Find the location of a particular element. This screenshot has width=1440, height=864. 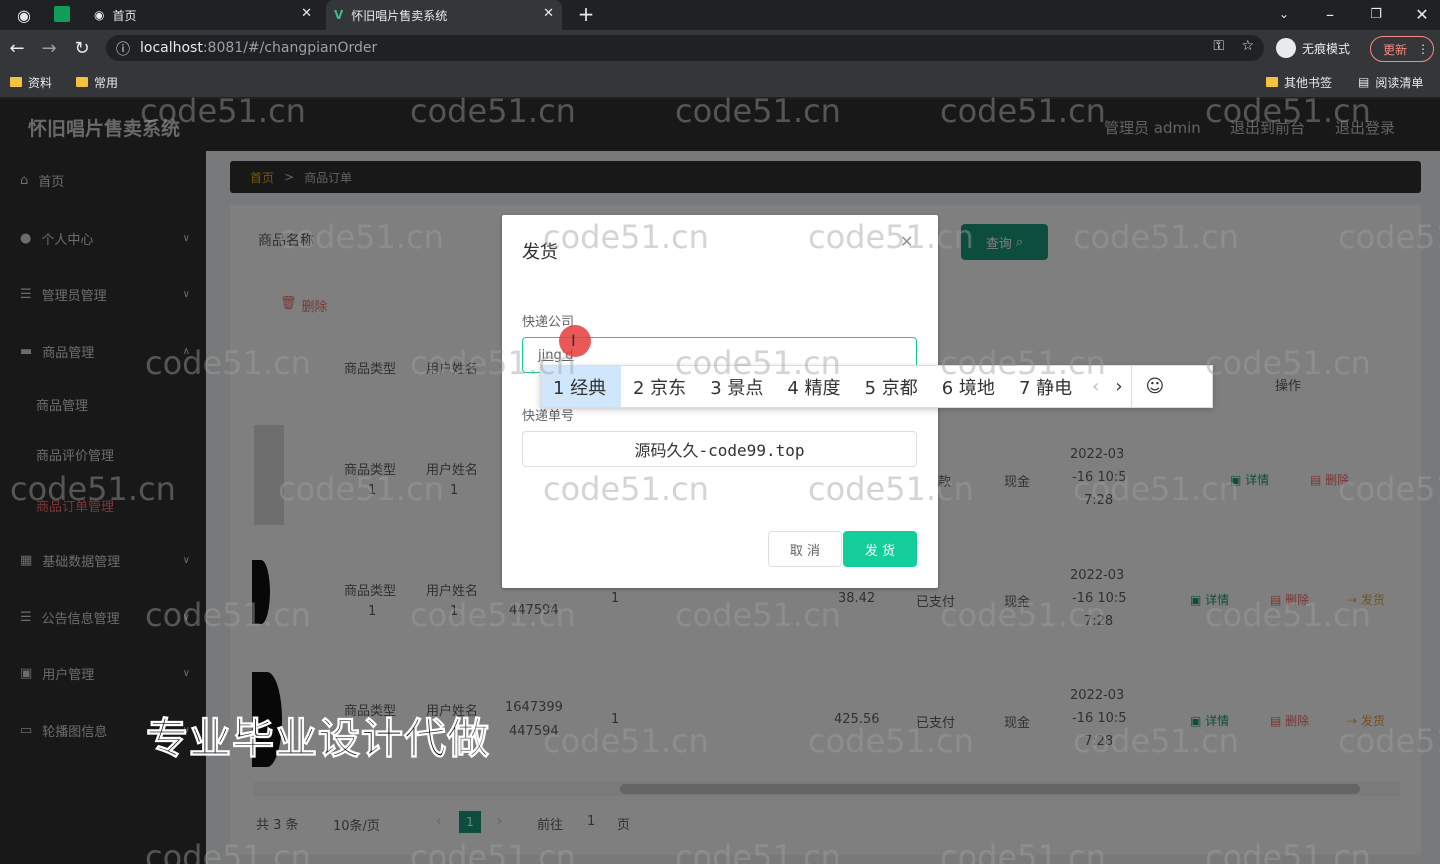

bookmark-folder: 其他书签 is located at coordinates (1299, 82).